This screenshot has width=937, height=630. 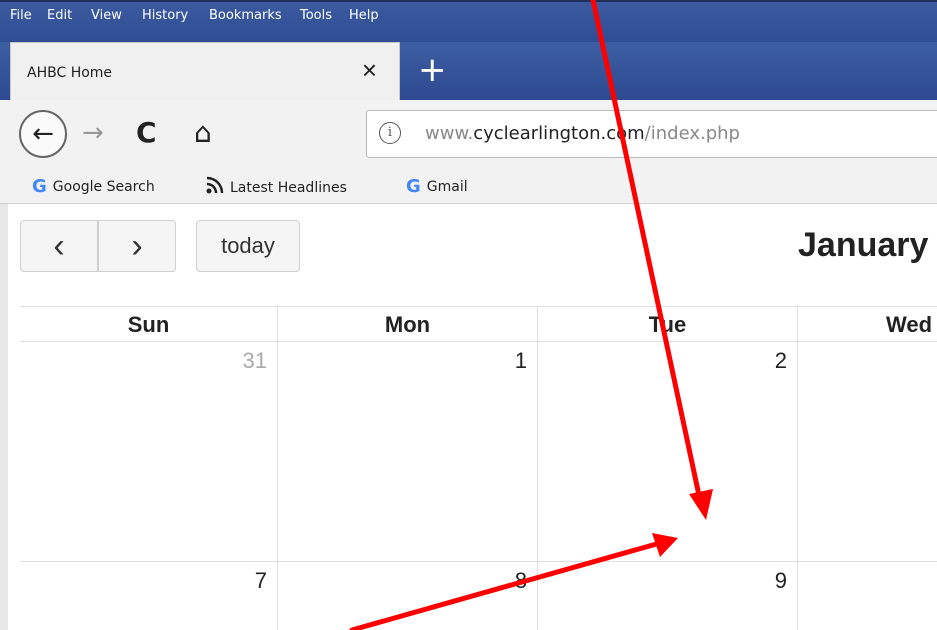 I want to click on day-cell: 9, so click(x=668, y=596).